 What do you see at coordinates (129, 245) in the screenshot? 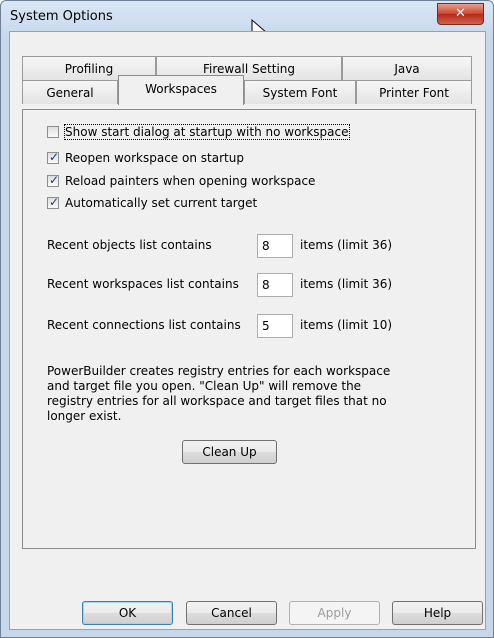
I see `recent-objects-label: Recent objects list contains` at bounding box center [129, 245].